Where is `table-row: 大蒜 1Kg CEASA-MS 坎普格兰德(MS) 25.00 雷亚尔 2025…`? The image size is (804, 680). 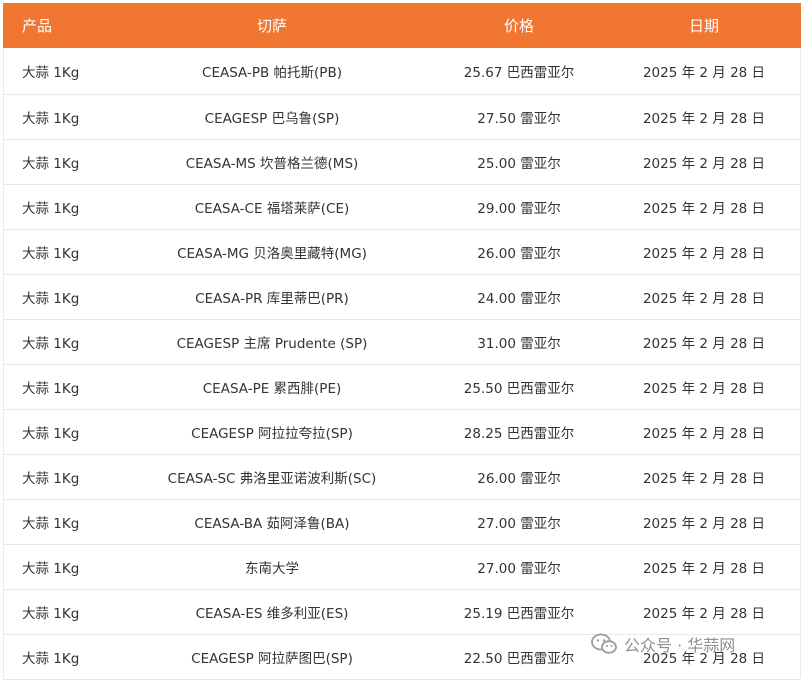 table-row: 大蒜 1Kg CEASA-MS 坎普格兰德(MS) 25.00 雷亚尔 2025… is located at coordinates (402, 161).